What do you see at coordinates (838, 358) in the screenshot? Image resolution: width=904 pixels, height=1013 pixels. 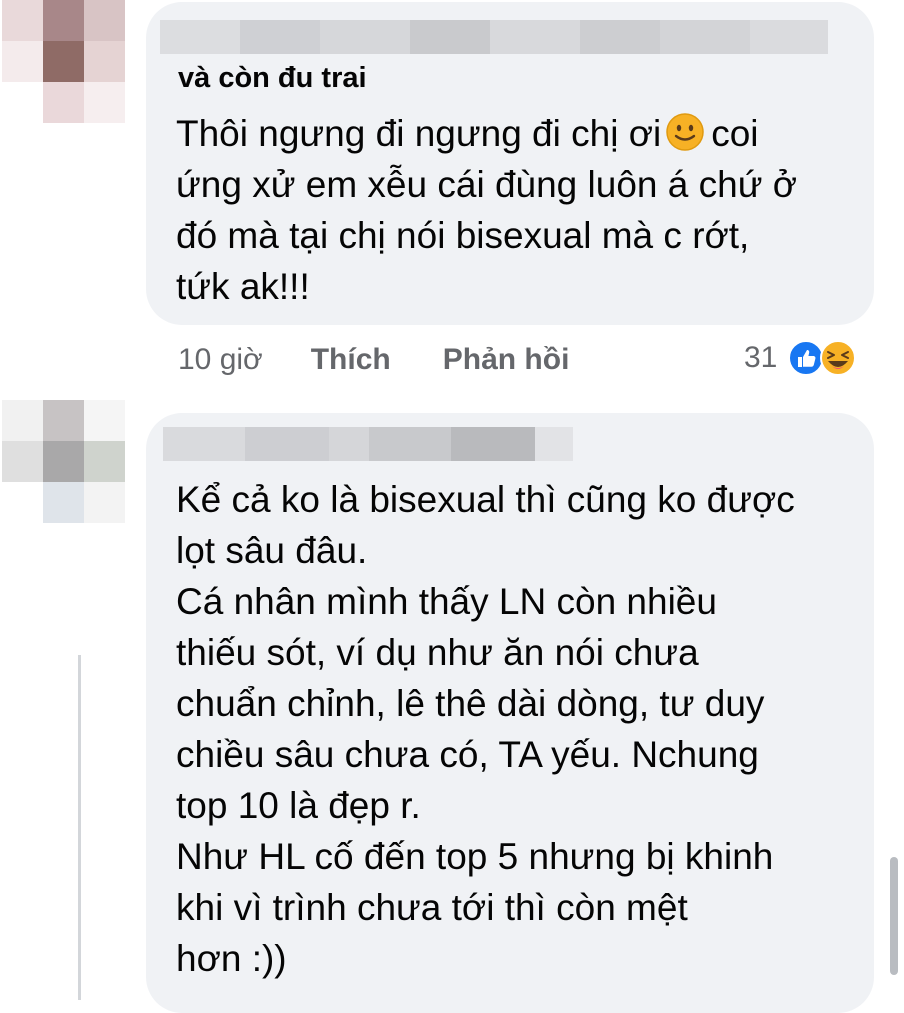 I see `haha-icon` at bounding box center [838, 358].